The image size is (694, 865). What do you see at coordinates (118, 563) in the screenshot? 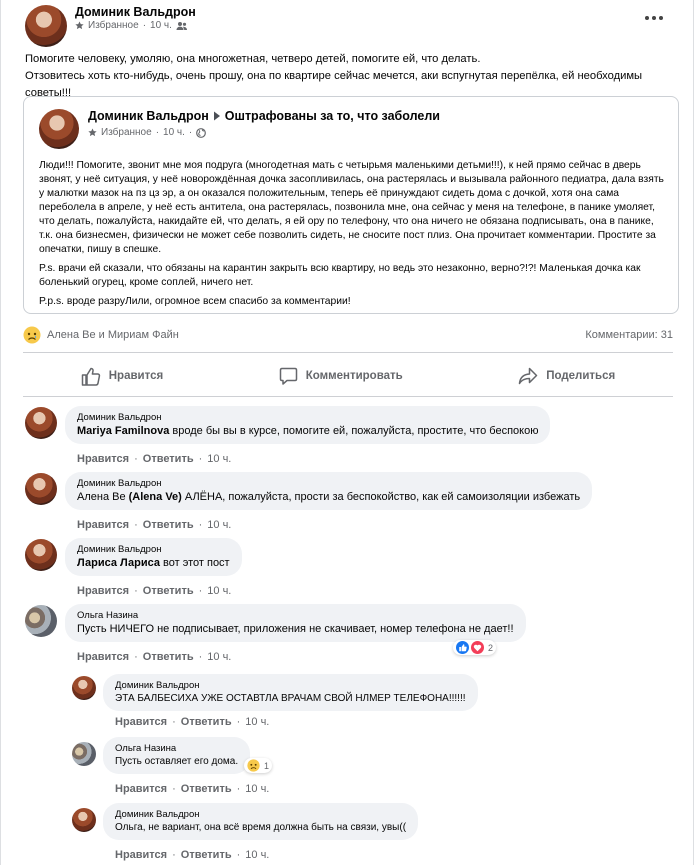
I see `mention-link: Лариса Лариса` at bounding box center [118, 563].